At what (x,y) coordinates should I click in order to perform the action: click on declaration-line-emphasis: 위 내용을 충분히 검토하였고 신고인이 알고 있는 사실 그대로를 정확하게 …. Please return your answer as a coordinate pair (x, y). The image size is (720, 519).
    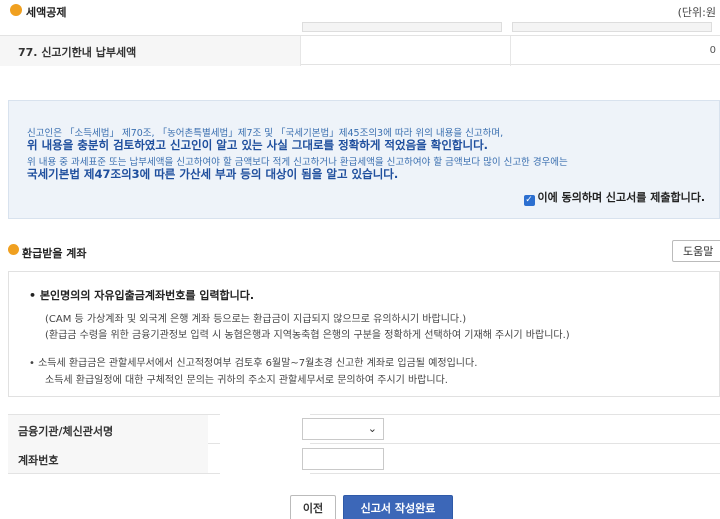
    Looking at the image, I should click on (258, 145).